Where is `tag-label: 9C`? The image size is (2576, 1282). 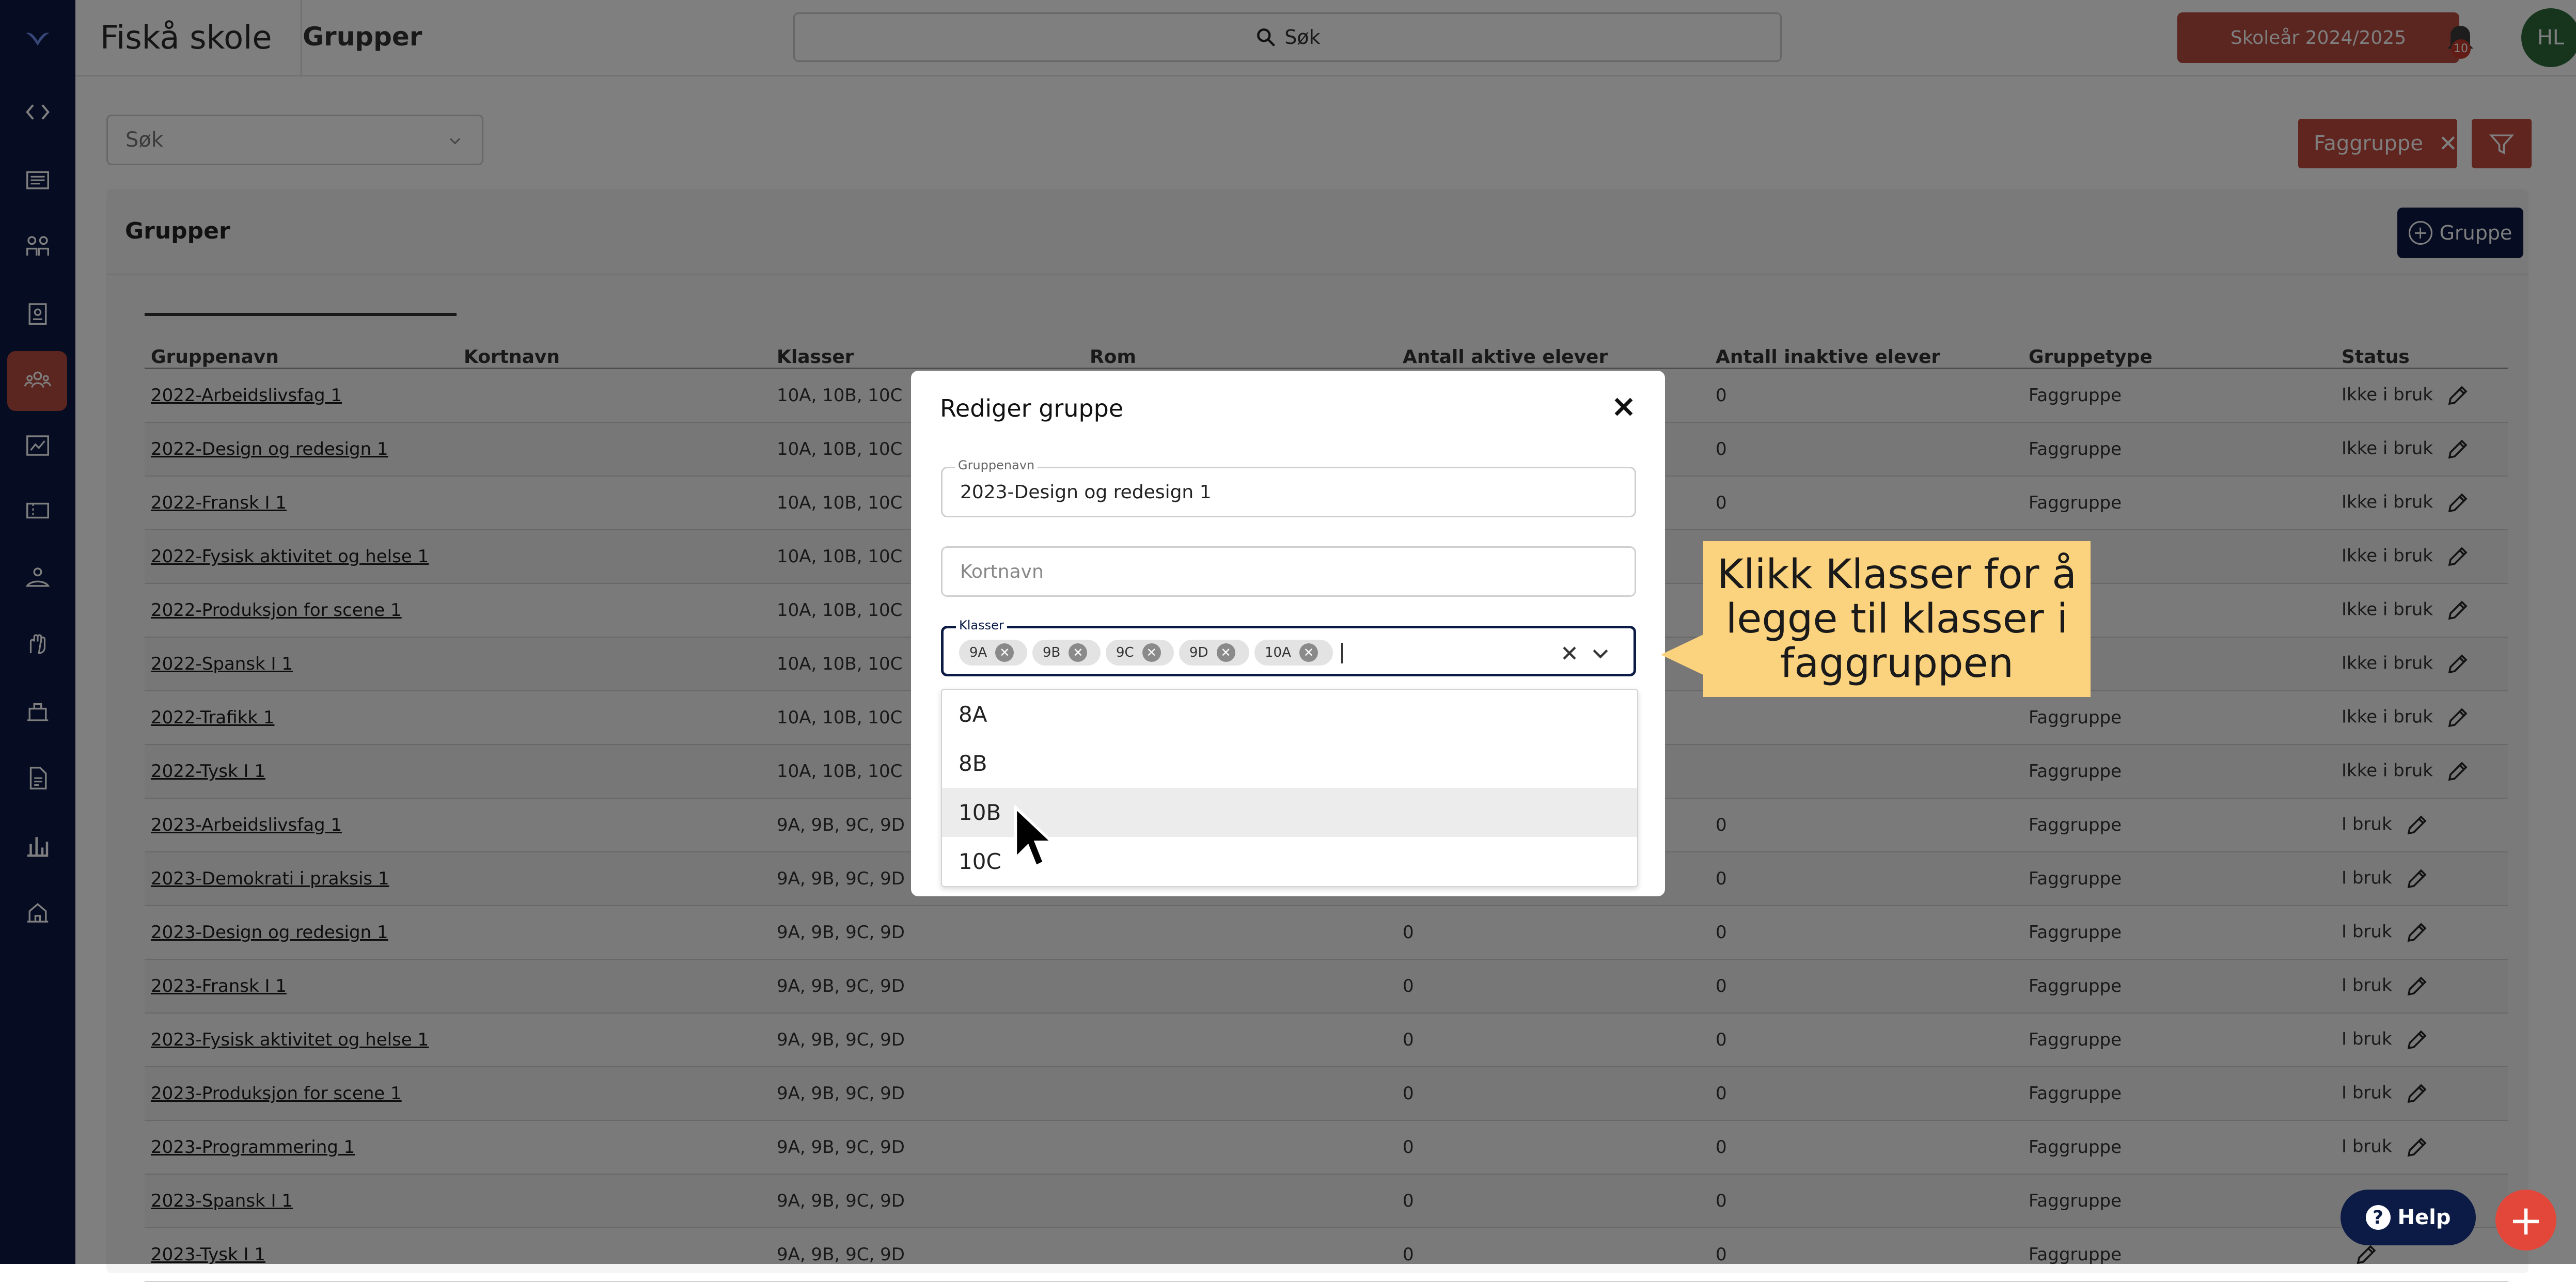
tag-label: 9C is located at coordinates (1125, 652).